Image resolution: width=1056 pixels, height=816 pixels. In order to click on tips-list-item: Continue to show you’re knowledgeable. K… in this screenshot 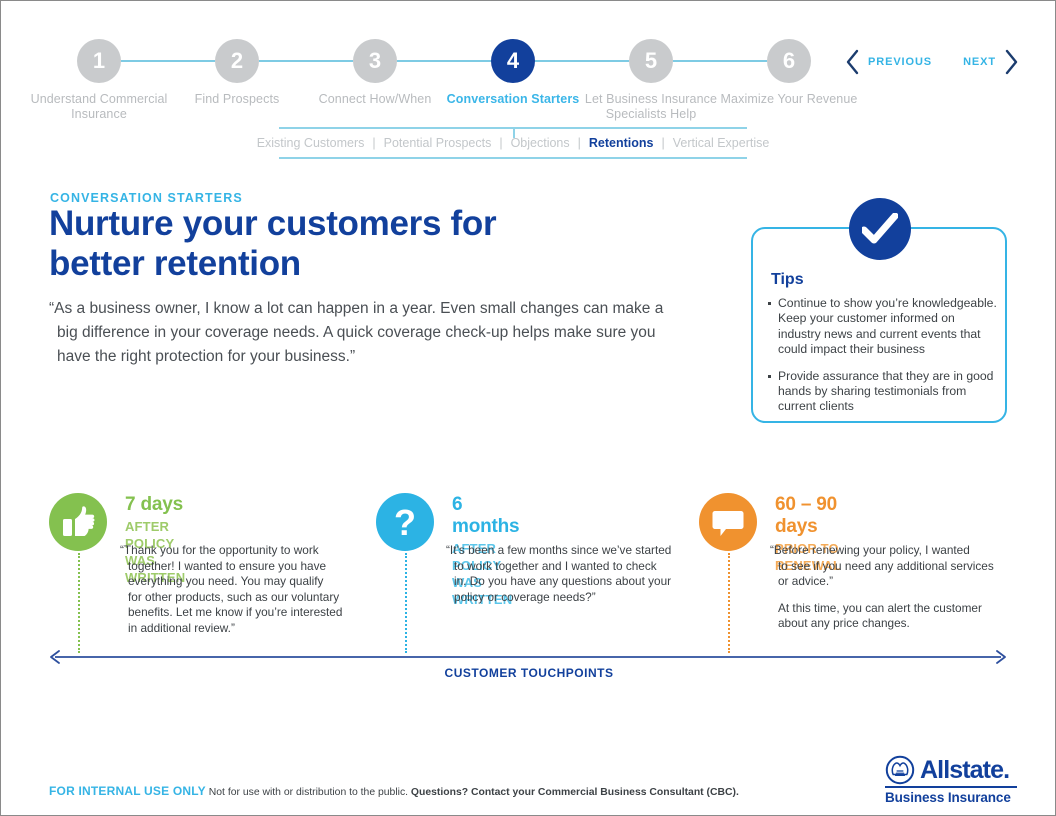, I will do `click(883, 327)`.